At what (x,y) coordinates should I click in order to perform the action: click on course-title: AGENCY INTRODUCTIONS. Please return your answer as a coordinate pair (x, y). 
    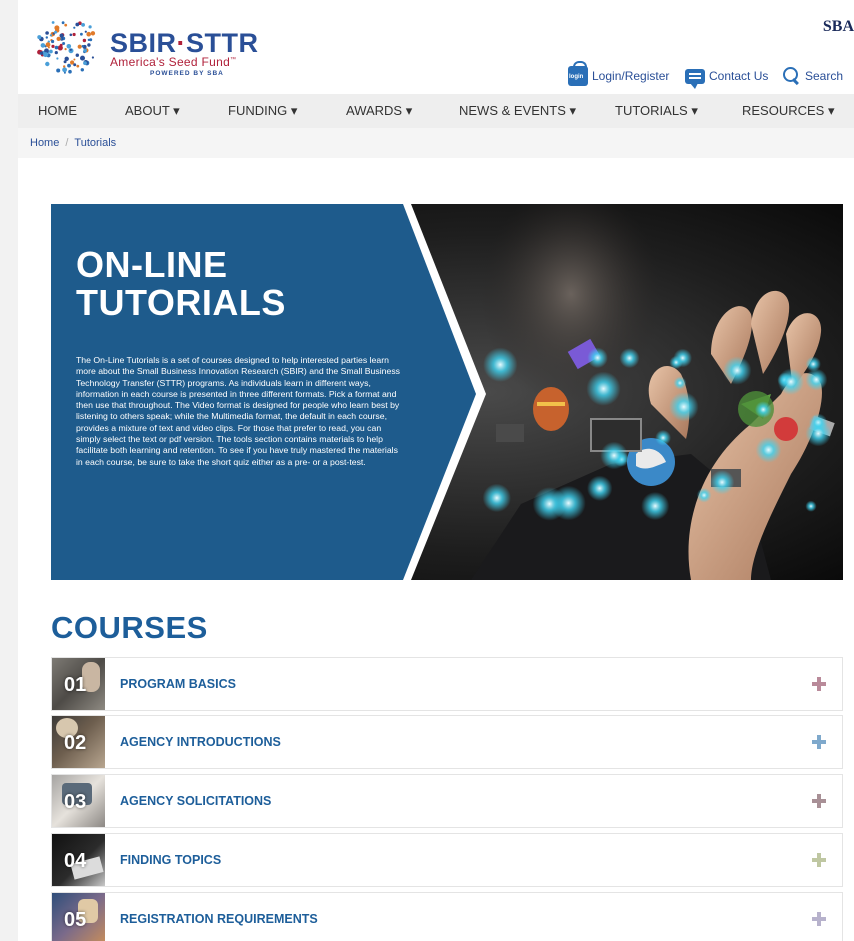
    Looking at the image, I should click on (200, 742).